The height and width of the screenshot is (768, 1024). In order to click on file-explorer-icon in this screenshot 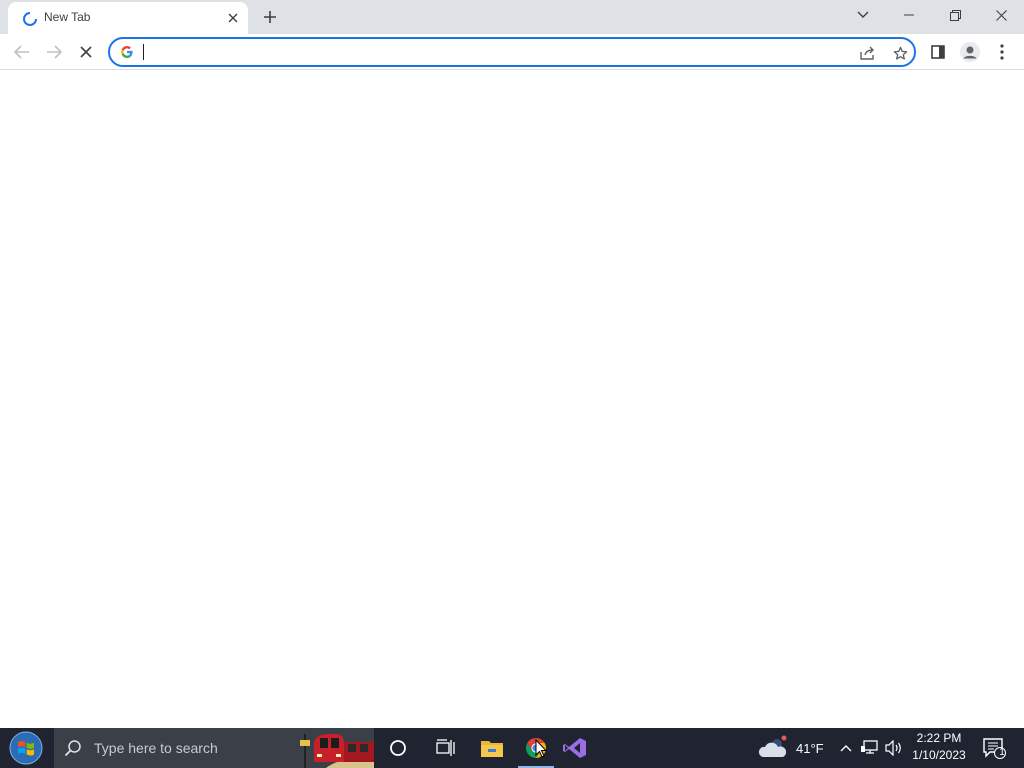, I will do `click(492, 748)`.